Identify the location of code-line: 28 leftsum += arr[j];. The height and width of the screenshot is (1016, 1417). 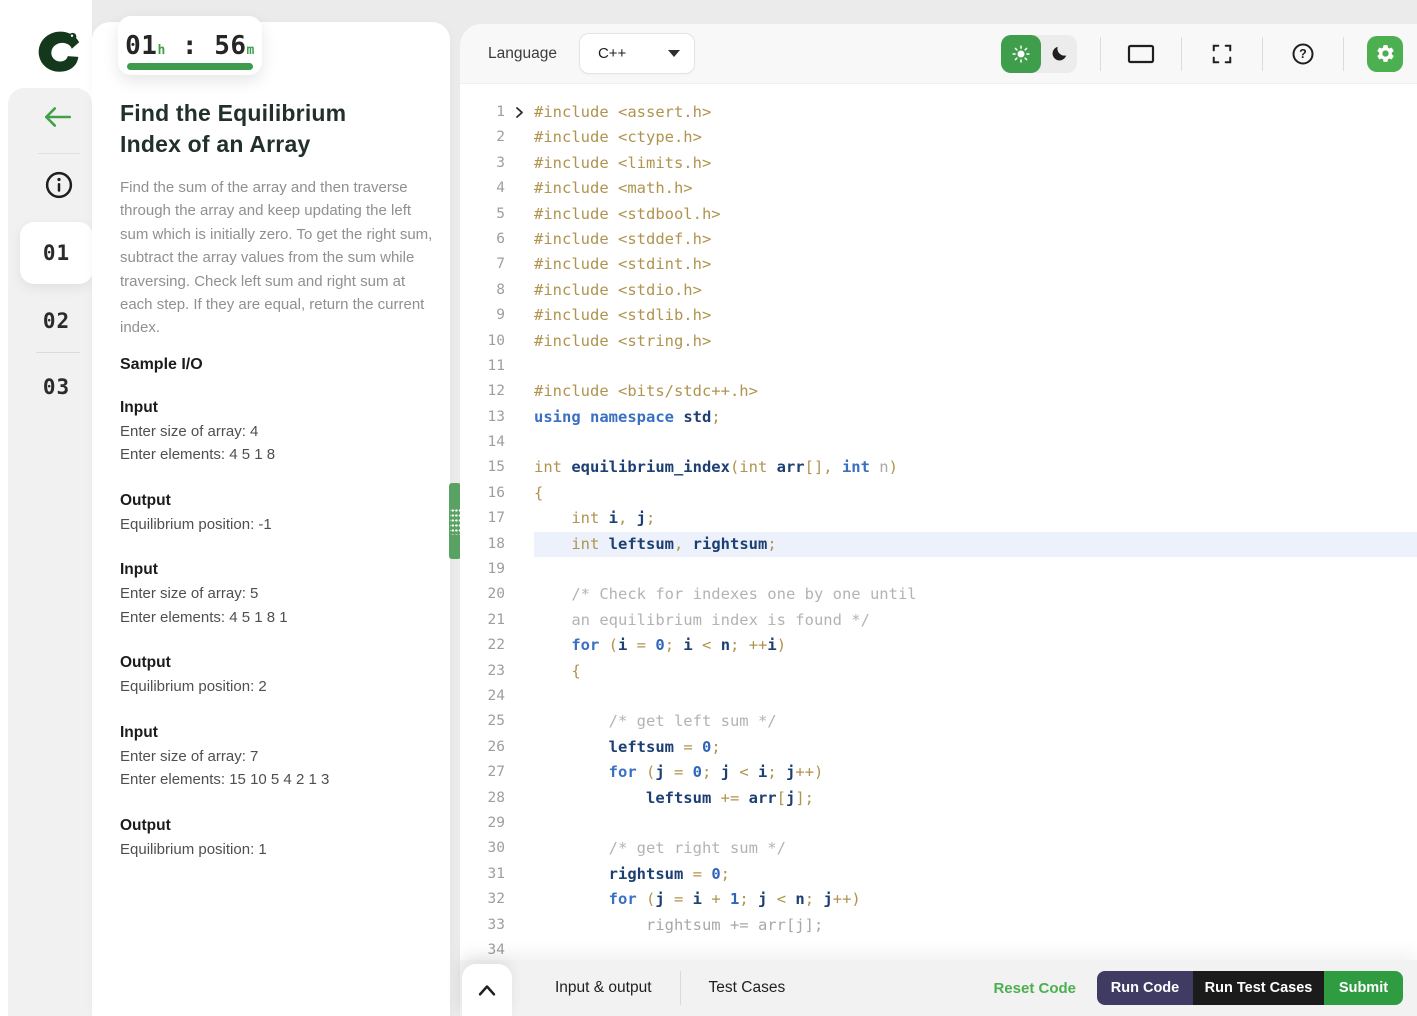
(938, 798).